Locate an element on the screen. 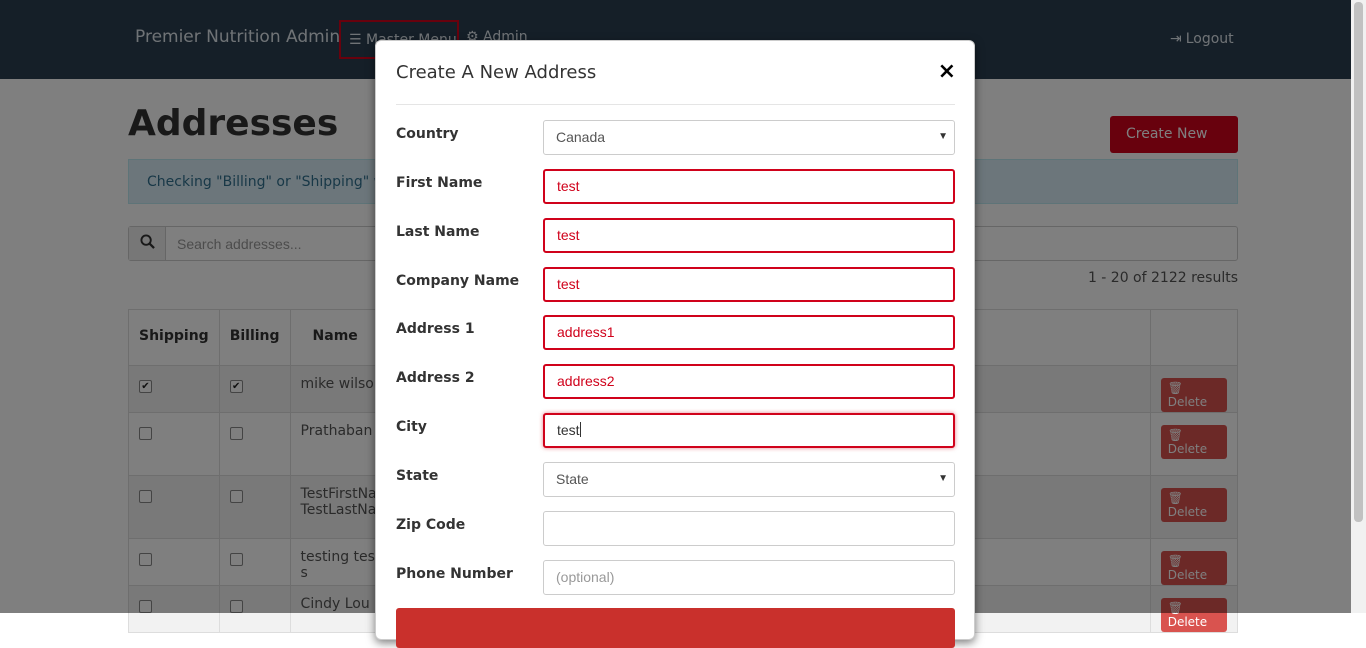 The image size is (1366, 648). company-name-label: Company Name is located at coordinates (458, 281).